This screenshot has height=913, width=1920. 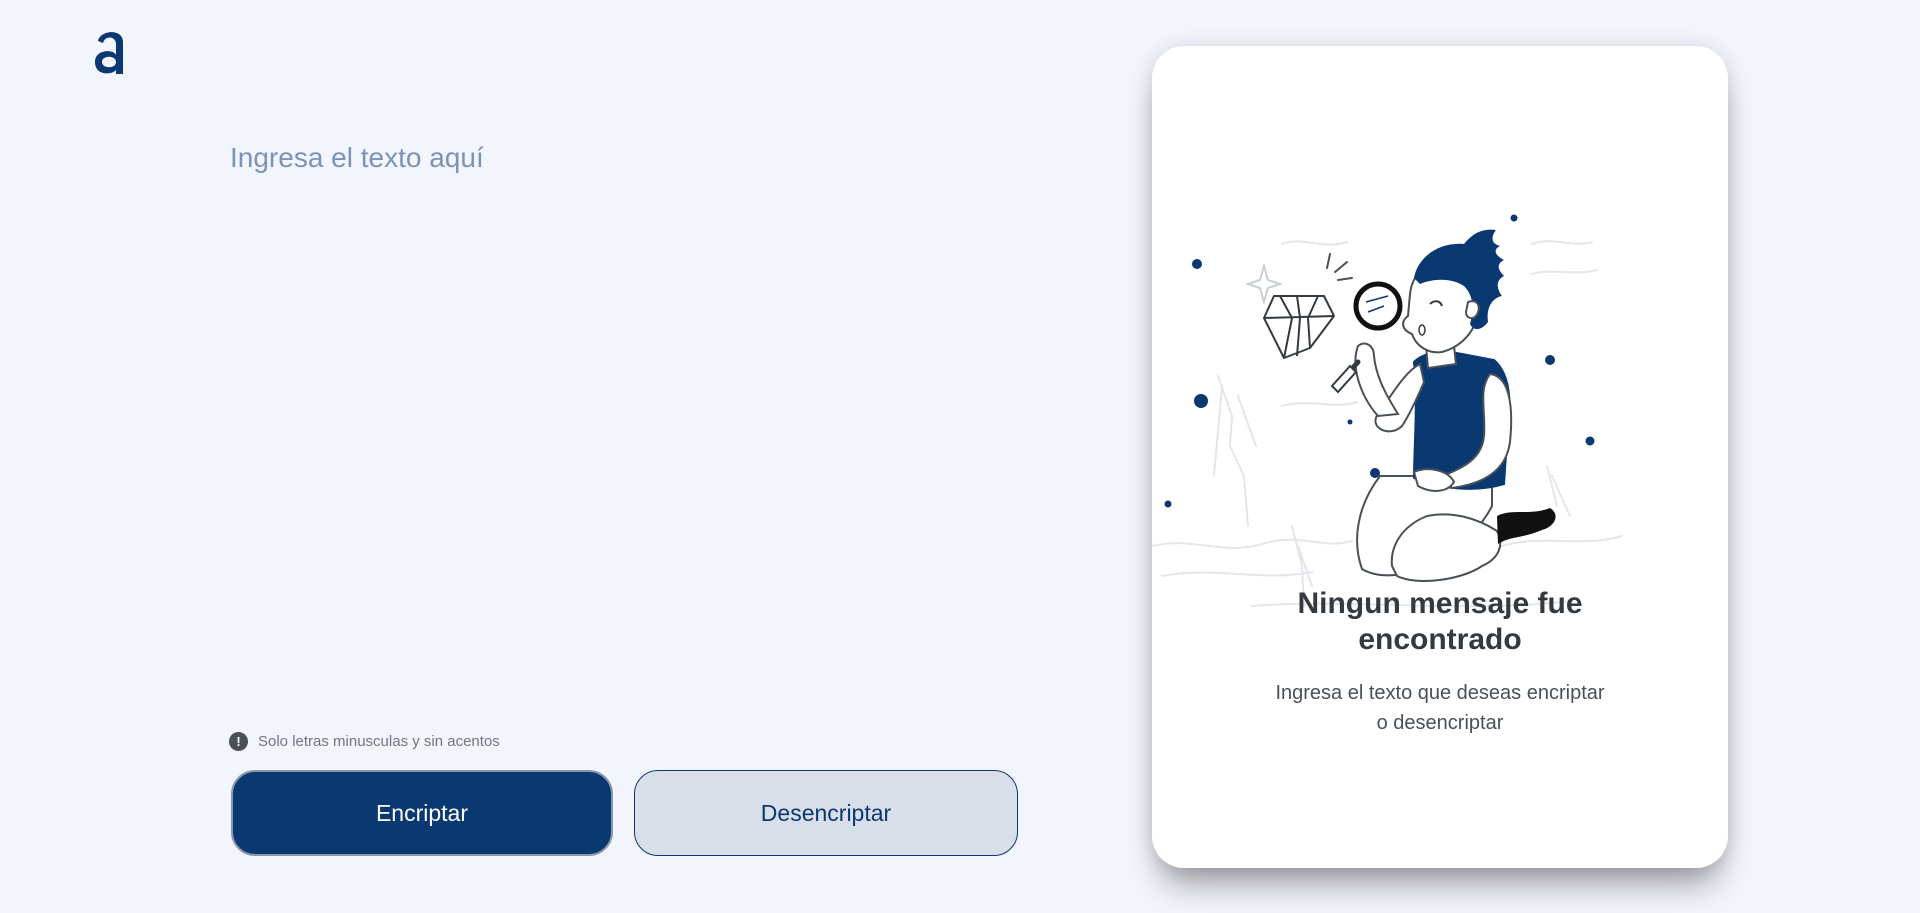 I want to click on exclamation-circle-icon: !, so click(x=238, y=741).